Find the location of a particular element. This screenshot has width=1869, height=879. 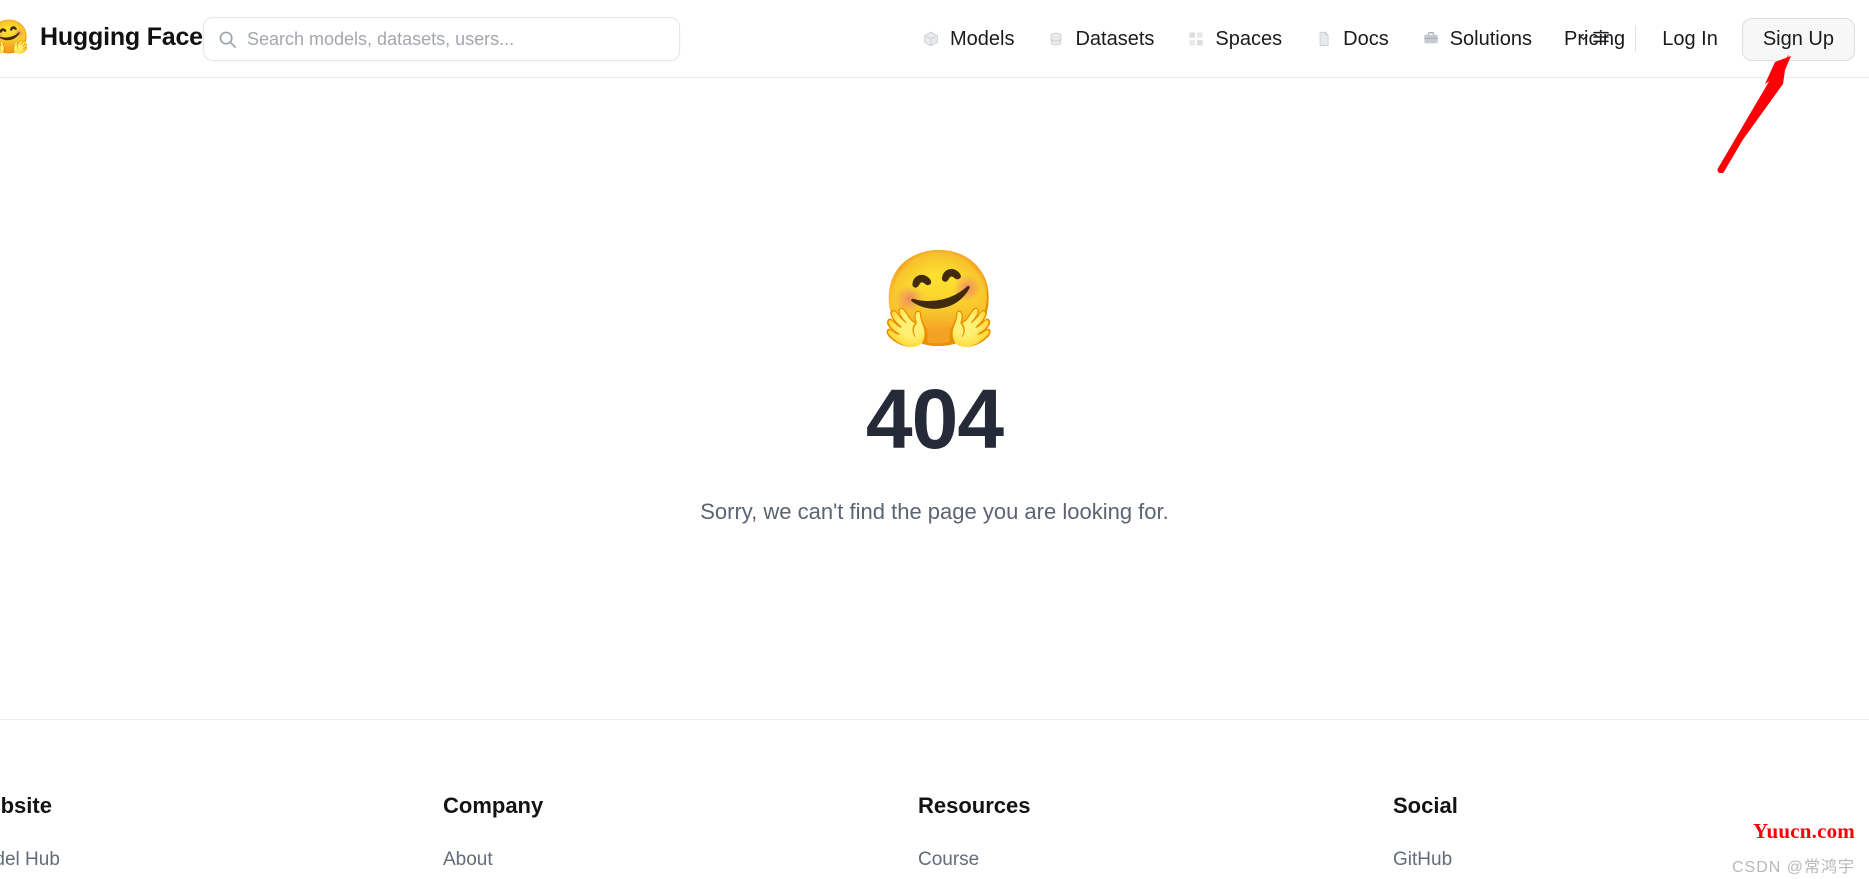

log-in-link: Log In is located at coordinates (1690, 39).